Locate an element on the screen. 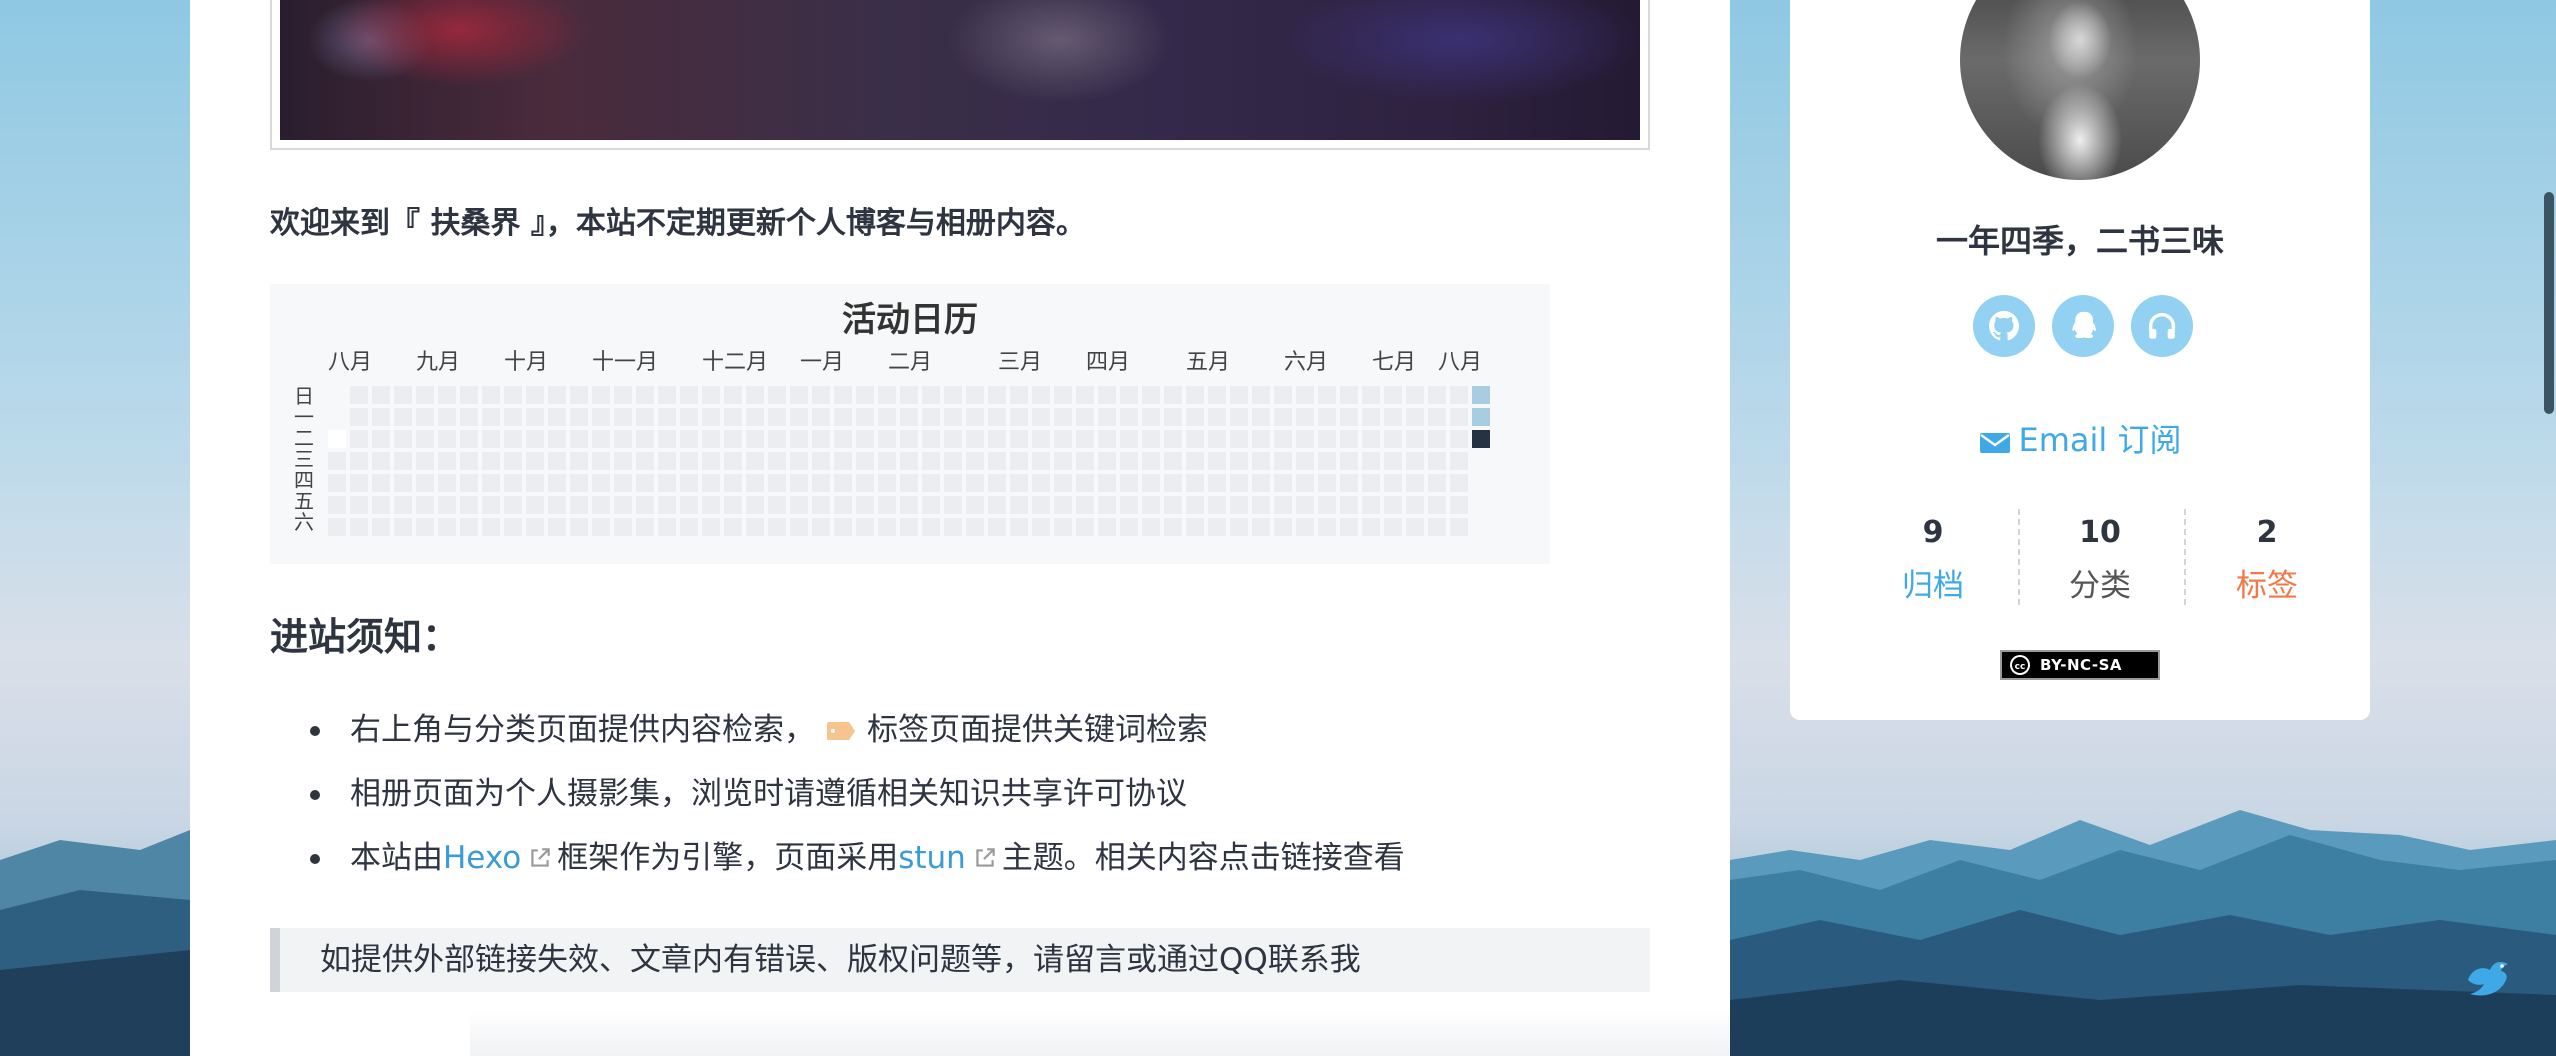 This screenshot has width=2556, height=1056. scrollbar-thumb is located at coordinates (2549, 303).